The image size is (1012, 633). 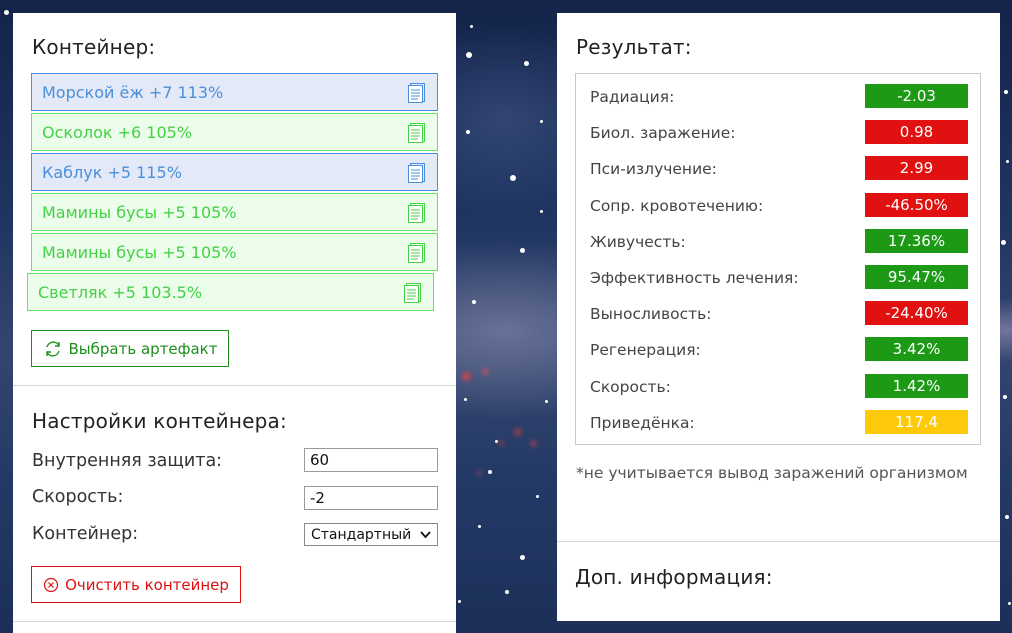 What do you see at coordinates (147, 584) in the screenshot?
I see `clear-container-label: Очистить контейнер` at bounding box center [147, 584].